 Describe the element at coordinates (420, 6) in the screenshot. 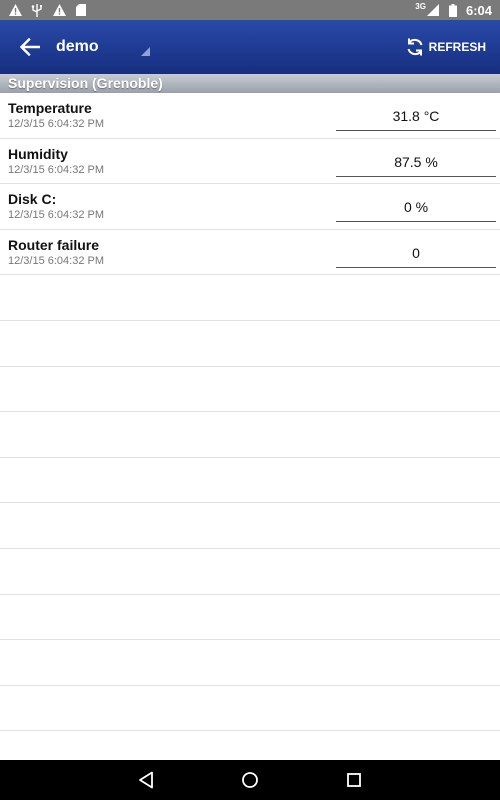

I see `network-type: 3G` at that location.